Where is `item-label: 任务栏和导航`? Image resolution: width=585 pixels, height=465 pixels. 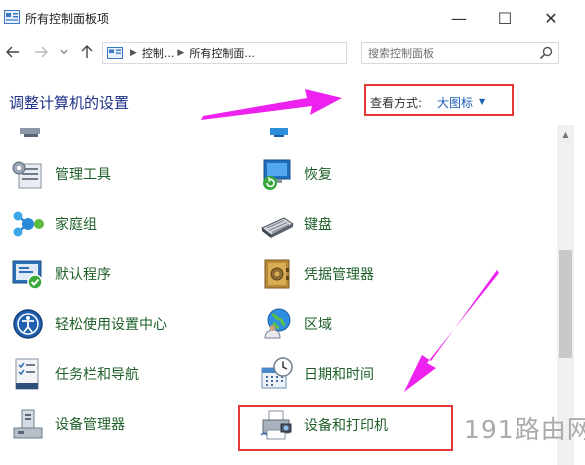 item-label: 任务栏和导航 is located at coordinates (97, 375).